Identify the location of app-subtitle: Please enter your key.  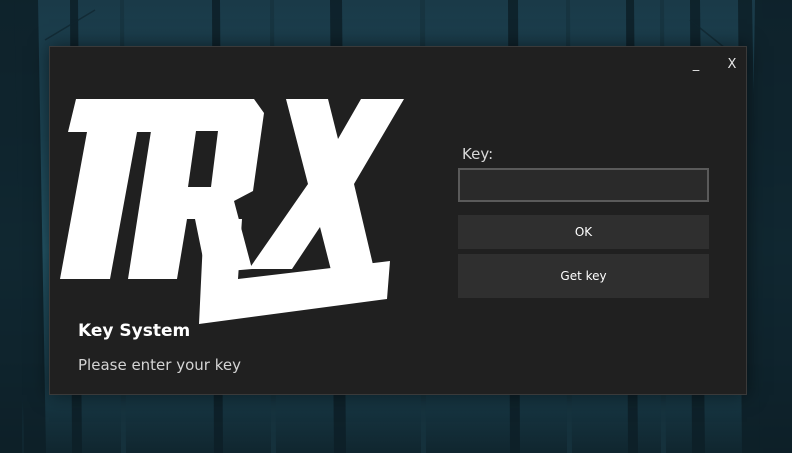
(159, 365).